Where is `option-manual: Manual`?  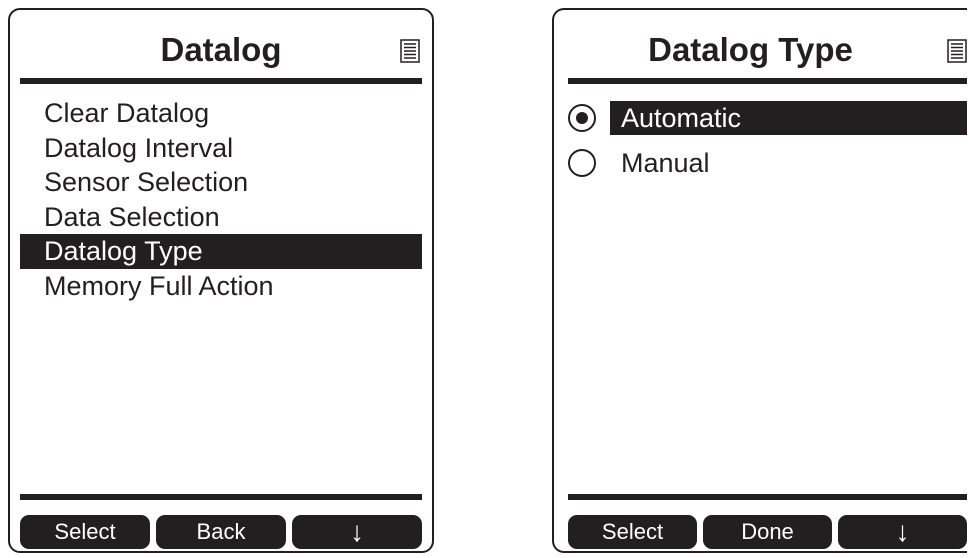
option-manual: Manual is located at coordinates (766, 166).